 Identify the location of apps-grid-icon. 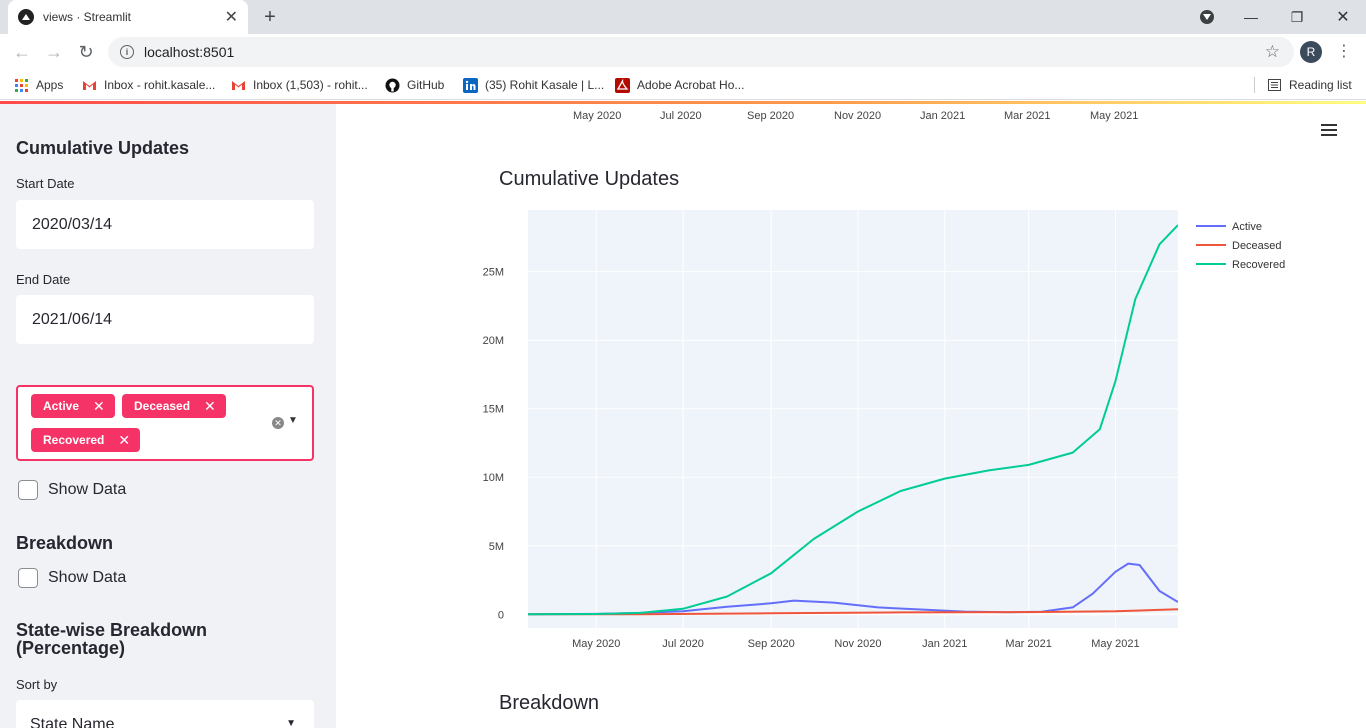
(21, 85).